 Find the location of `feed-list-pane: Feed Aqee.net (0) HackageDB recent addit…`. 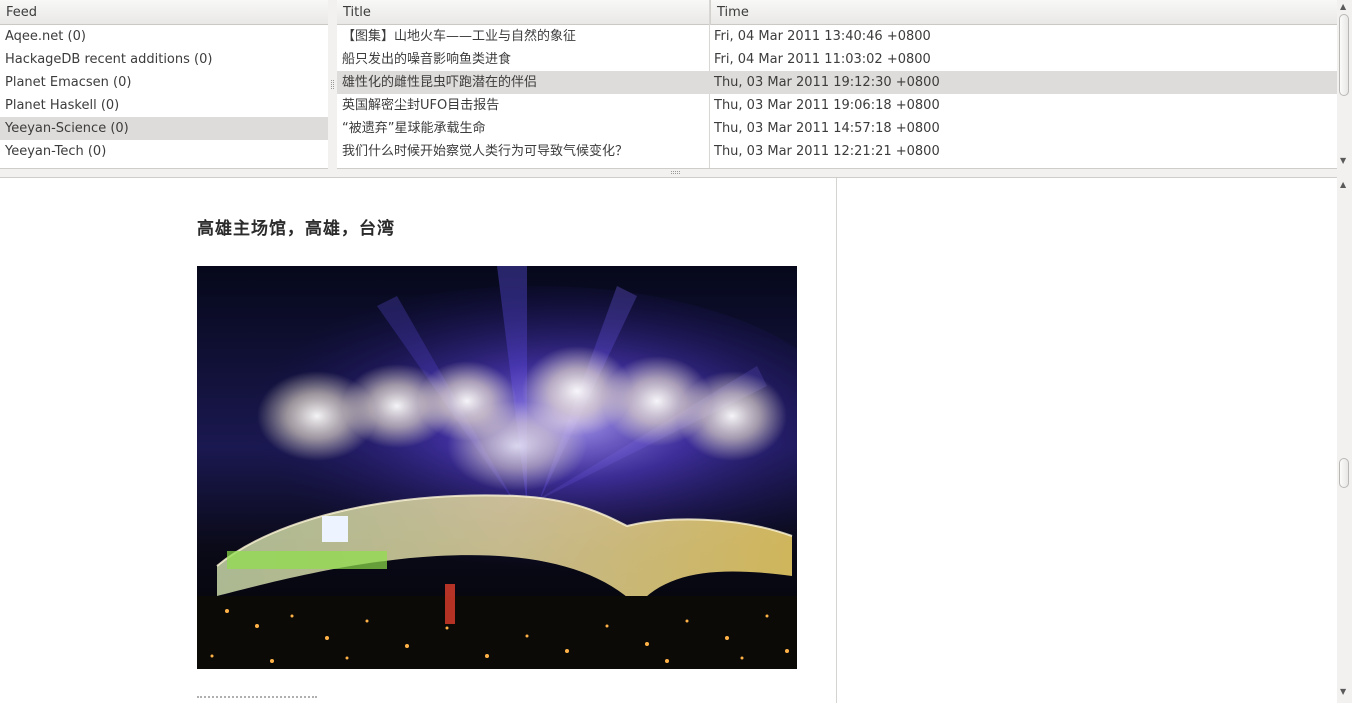

feed-list-pane: Feed Aqee.net (0) HackageDB recent addit… is located at coordinates (164, 84).